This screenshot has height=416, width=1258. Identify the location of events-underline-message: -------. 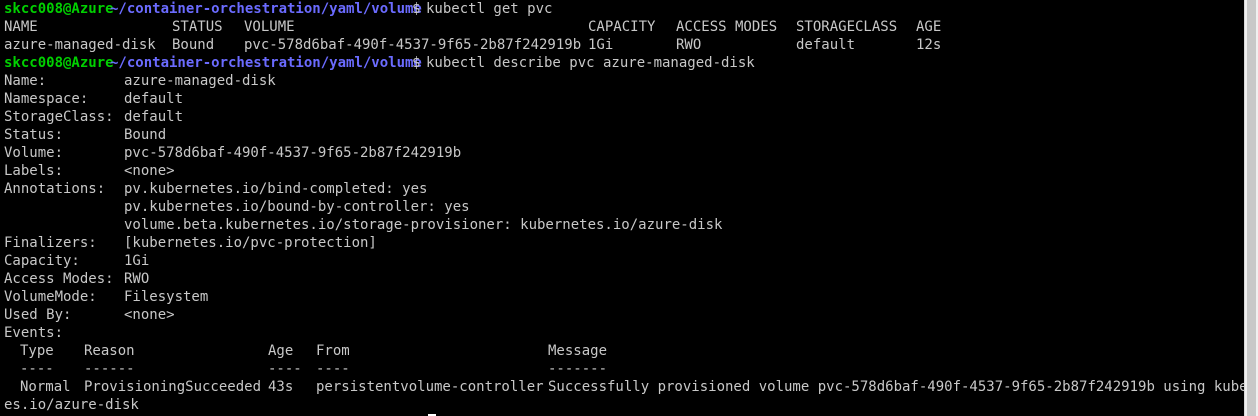
(578, 369).